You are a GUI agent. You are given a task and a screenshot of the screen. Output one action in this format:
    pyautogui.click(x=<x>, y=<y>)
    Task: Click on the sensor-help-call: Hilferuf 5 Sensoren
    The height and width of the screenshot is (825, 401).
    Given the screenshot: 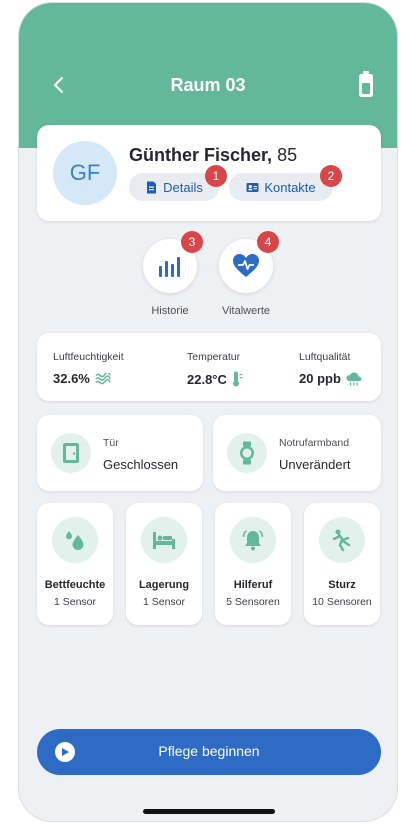 What is the action you would take?
    pyautogui.click(x=253, y=564)
    